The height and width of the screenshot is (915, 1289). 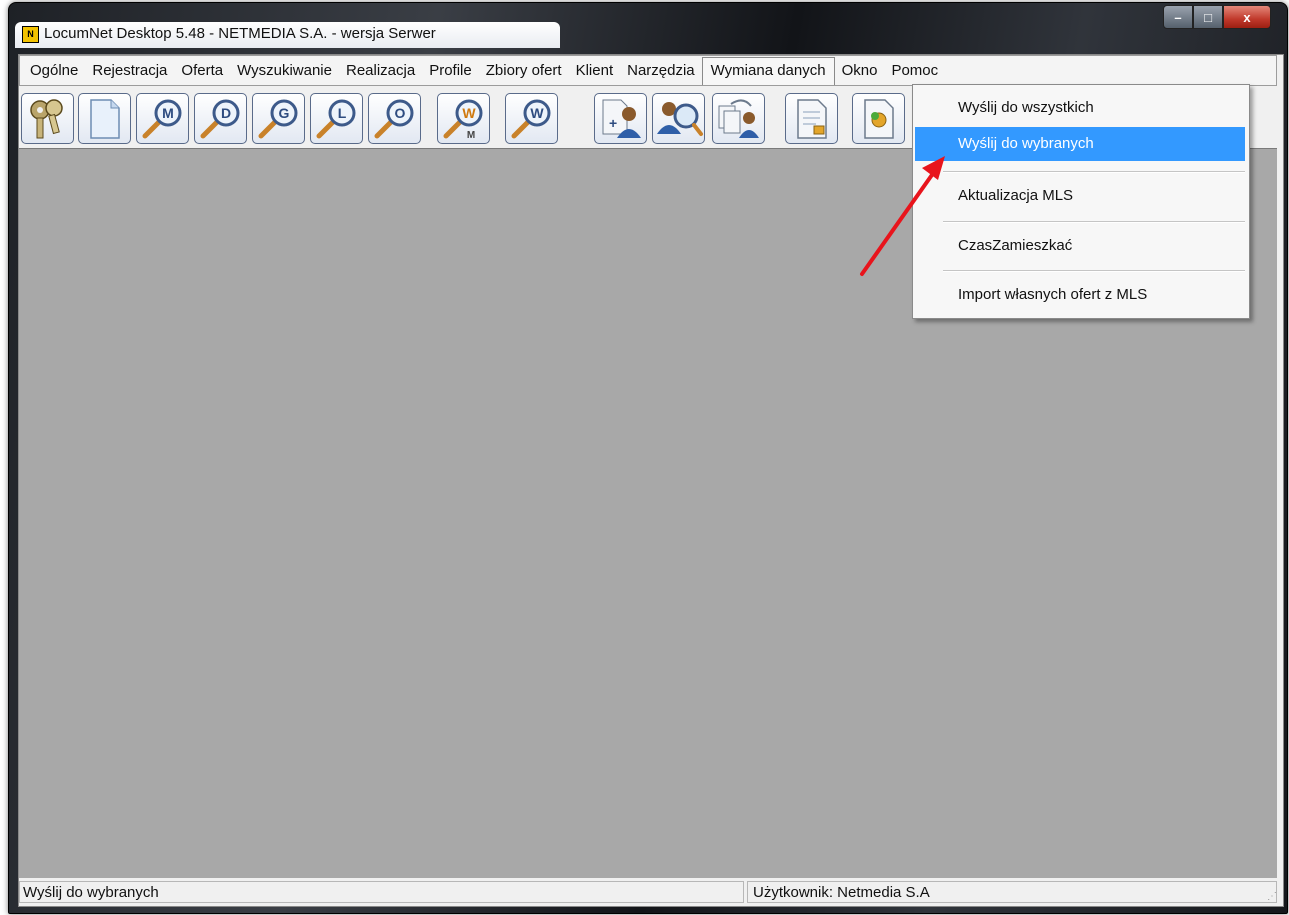 I want to click on menu-zbiory-ofert: Zbiory ofert, so click(x=524, y=70).